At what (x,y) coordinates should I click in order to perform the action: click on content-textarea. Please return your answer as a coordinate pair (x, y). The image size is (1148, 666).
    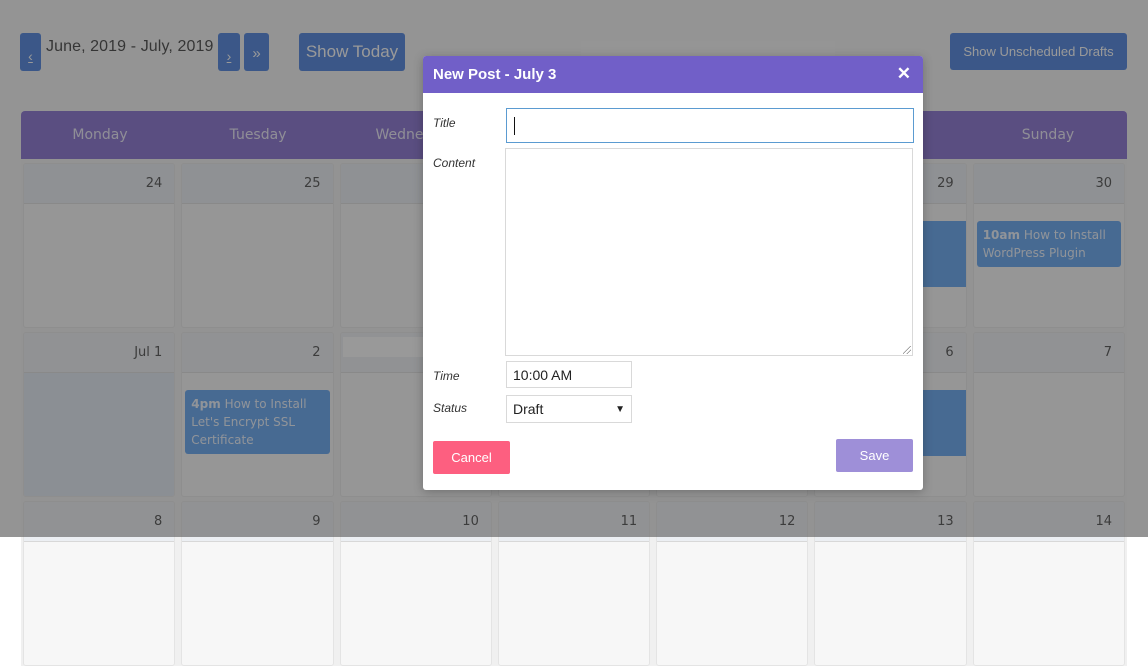
    Looking at the image, I should click on (709, 252).